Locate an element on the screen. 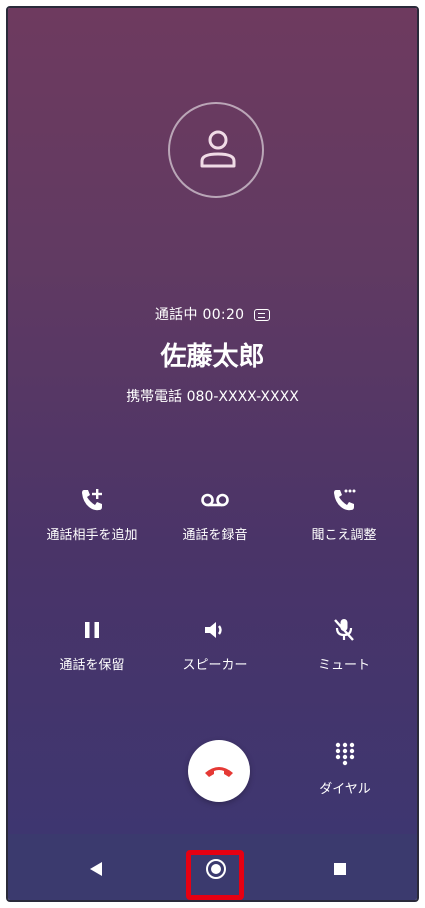  record-call-button: 通話を録音 is located at coordinates (215, 514).